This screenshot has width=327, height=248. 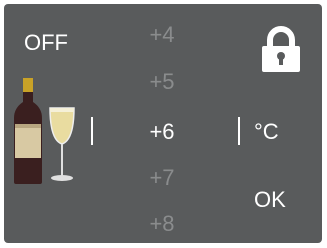 What do you see at coordinates (162, 82) in the screenshot?
I see `temperature-option: +5` at bounding box center [162, 82].